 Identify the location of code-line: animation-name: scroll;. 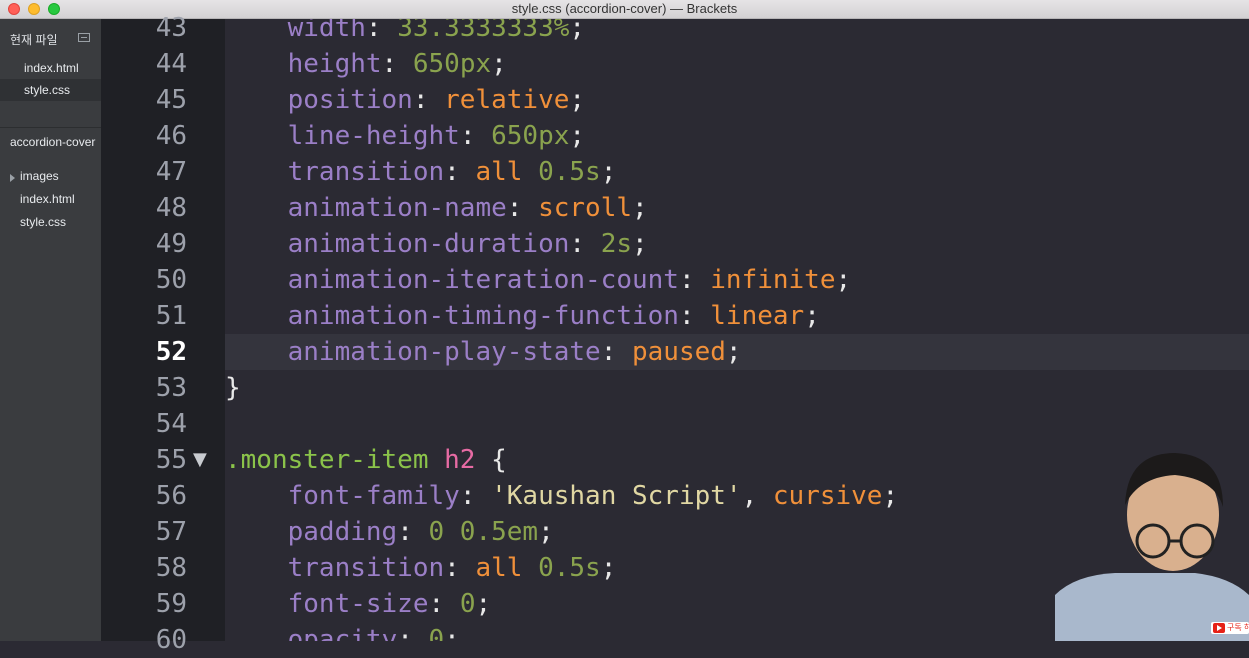
(436, 208).